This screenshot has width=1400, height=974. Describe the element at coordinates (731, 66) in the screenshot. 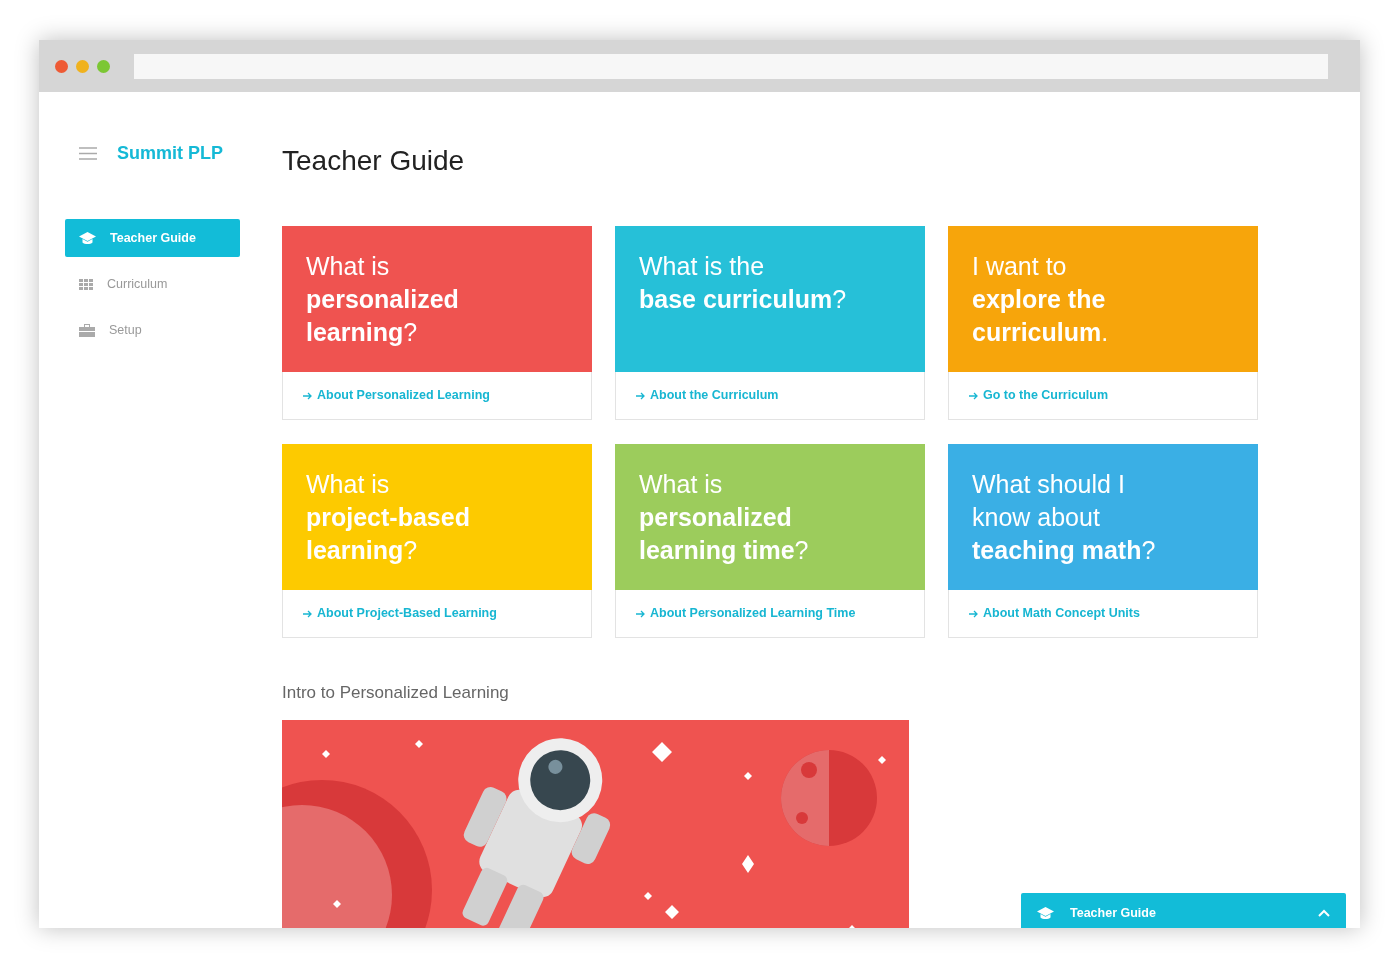

I see `address-bar` at that location.